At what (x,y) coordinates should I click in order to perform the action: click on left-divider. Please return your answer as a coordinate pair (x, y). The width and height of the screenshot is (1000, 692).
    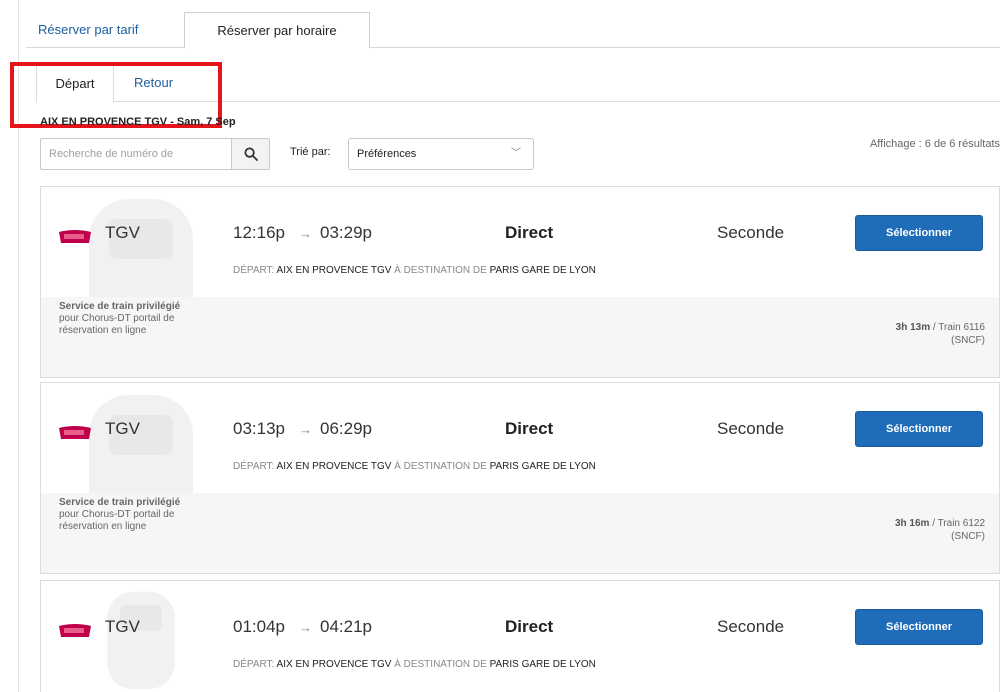
    Looking at the image, I should click on (18, 346).